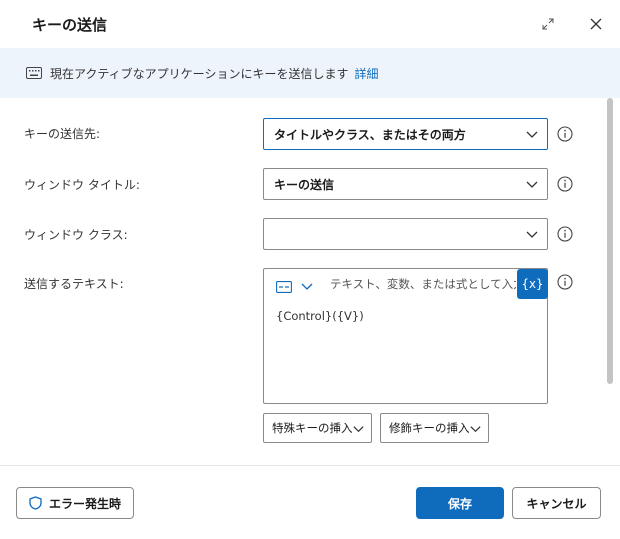 Image resolution: width=620 pixels, height=539 pixels. Describe the element at coordinates (610, 241) in the screenshot. I see `scrollbar-thumb` at that location.